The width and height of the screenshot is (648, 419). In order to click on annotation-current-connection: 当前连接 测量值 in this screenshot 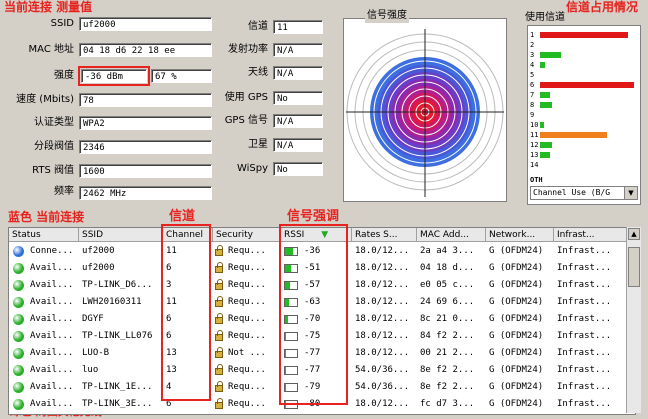, I will do `click(48, 7)`.